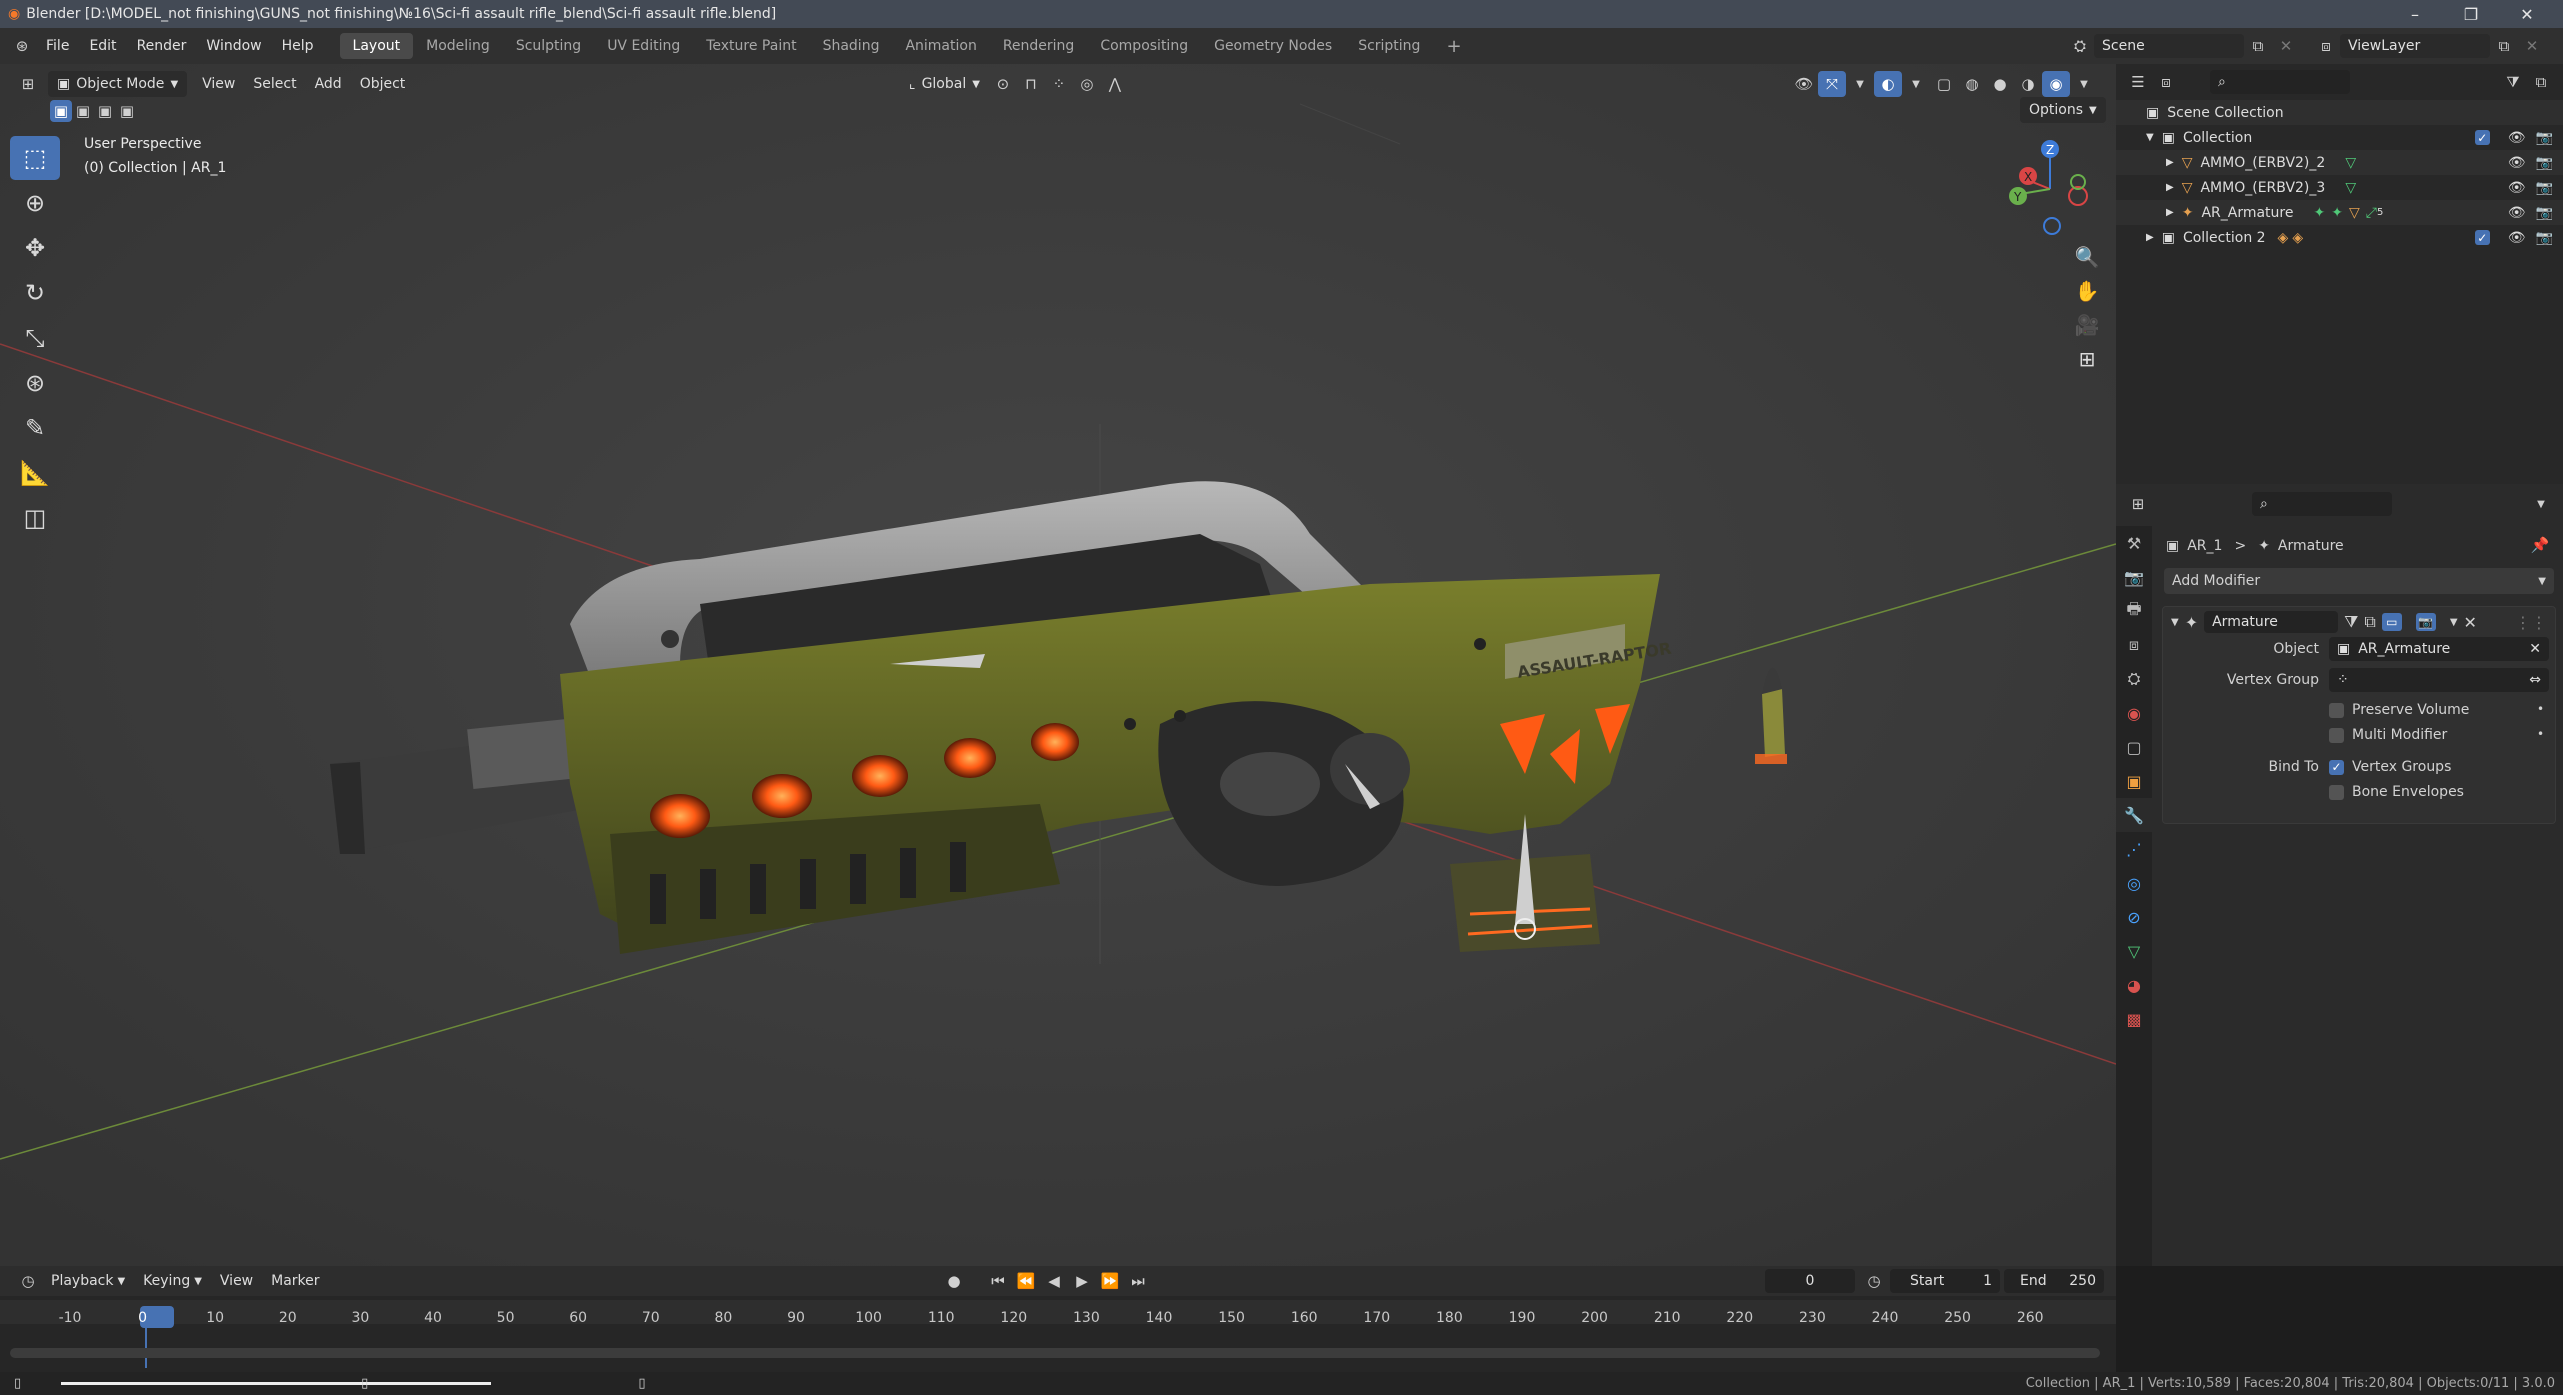  I want to click on view-layer-selector: ViewLayer, so click(2415, 46).